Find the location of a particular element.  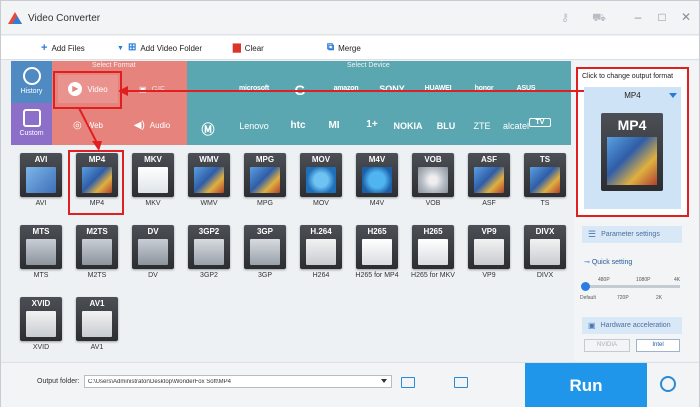

format-item-h265-for-mp4: H265 H265 for MP4 is located at coordinates (377, 255).